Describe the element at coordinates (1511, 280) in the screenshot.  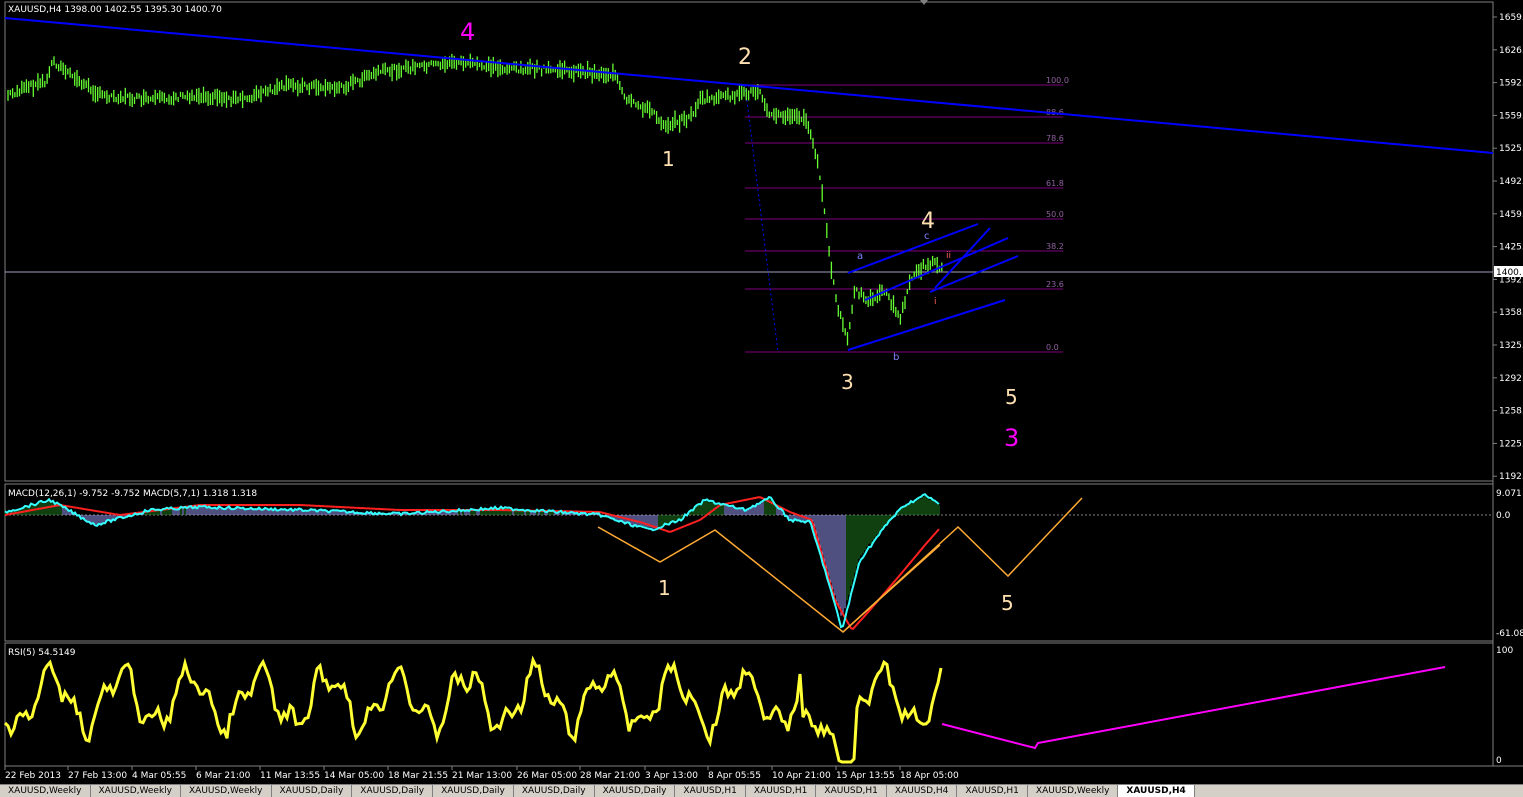
I see `price-label: 1392.` at that location.